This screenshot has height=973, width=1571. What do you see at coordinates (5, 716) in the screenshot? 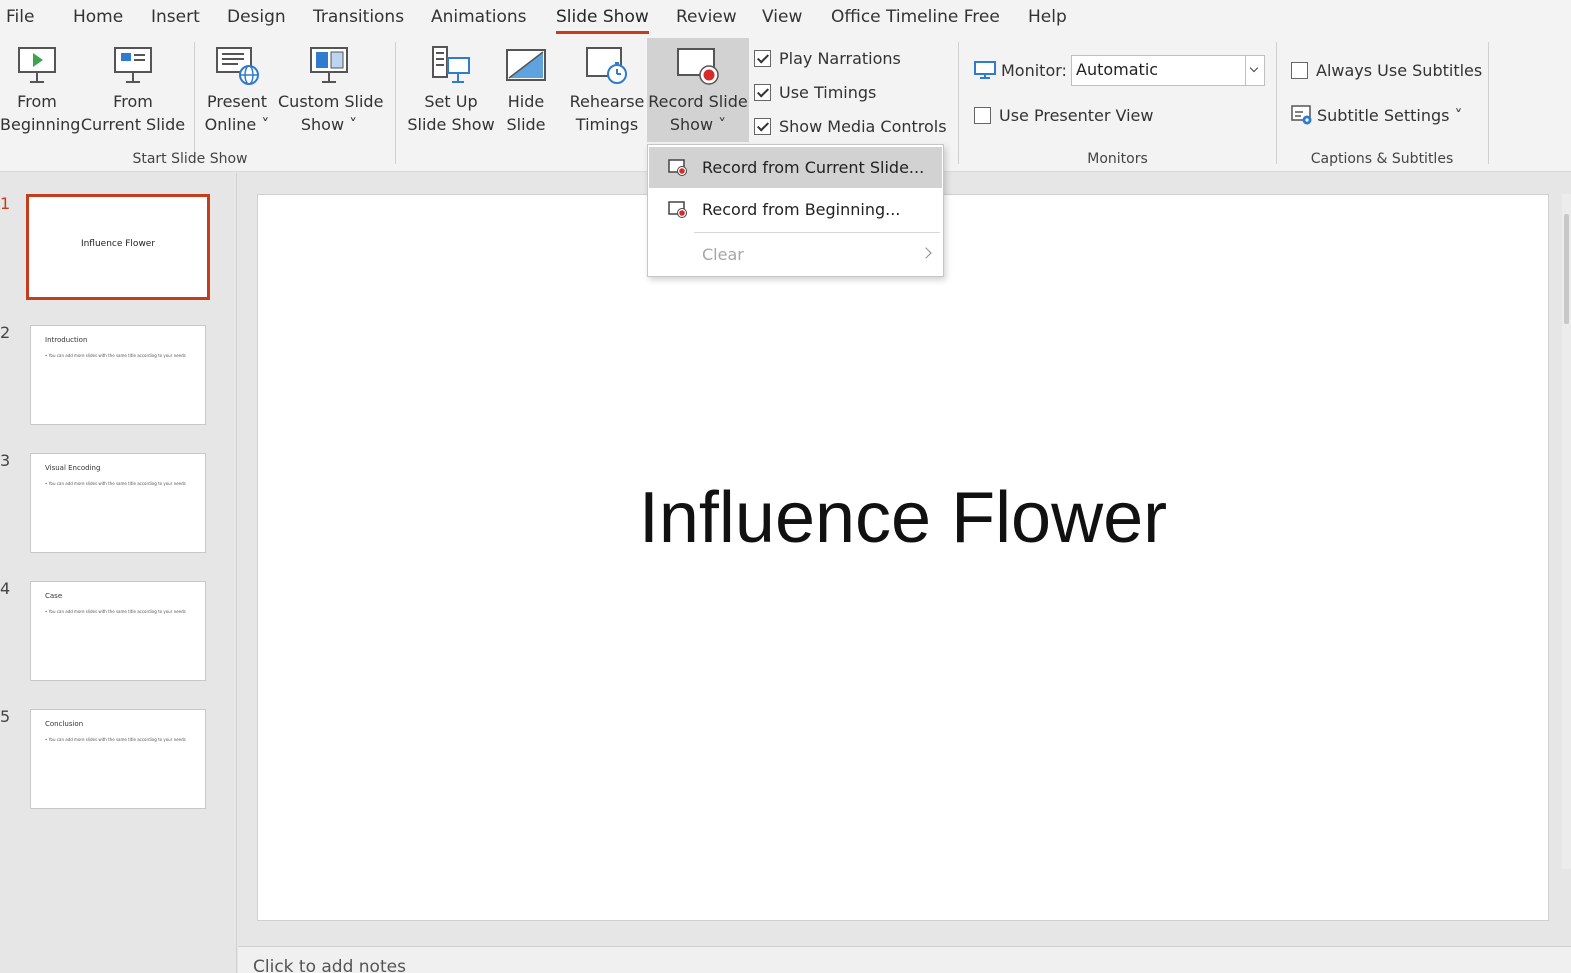
I see `slide-number: 5` at bounding box center [5, 716].